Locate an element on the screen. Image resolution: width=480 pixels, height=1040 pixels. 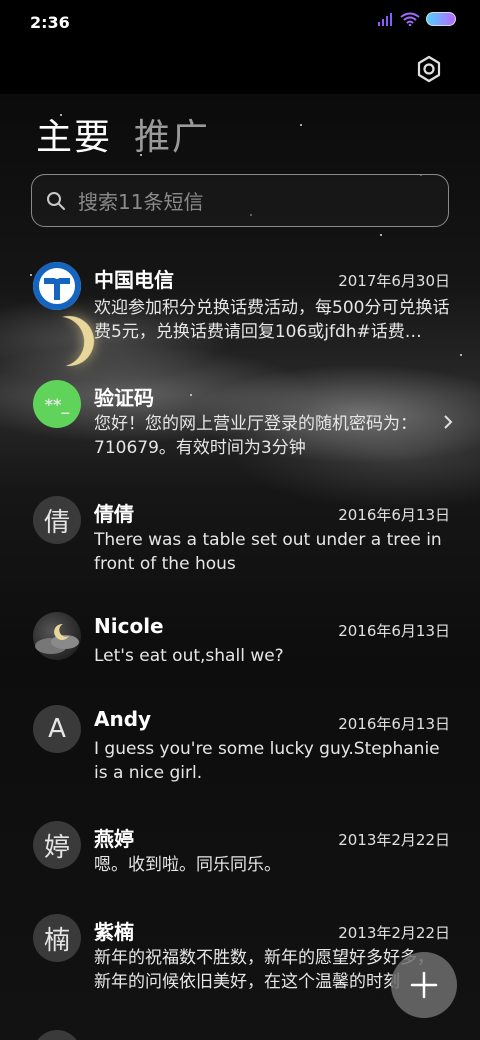
contact-name: 中国电信 is located at coordinates (134, 280).